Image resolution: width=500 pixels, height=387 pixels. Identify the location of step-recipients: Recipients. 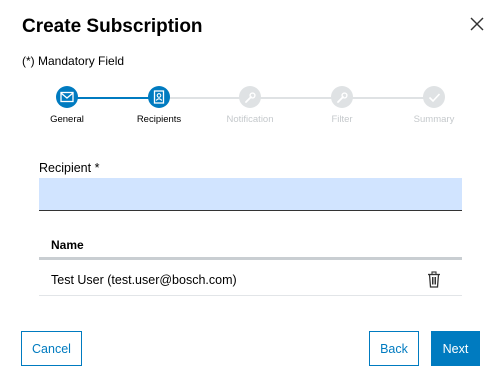
(159, 105).